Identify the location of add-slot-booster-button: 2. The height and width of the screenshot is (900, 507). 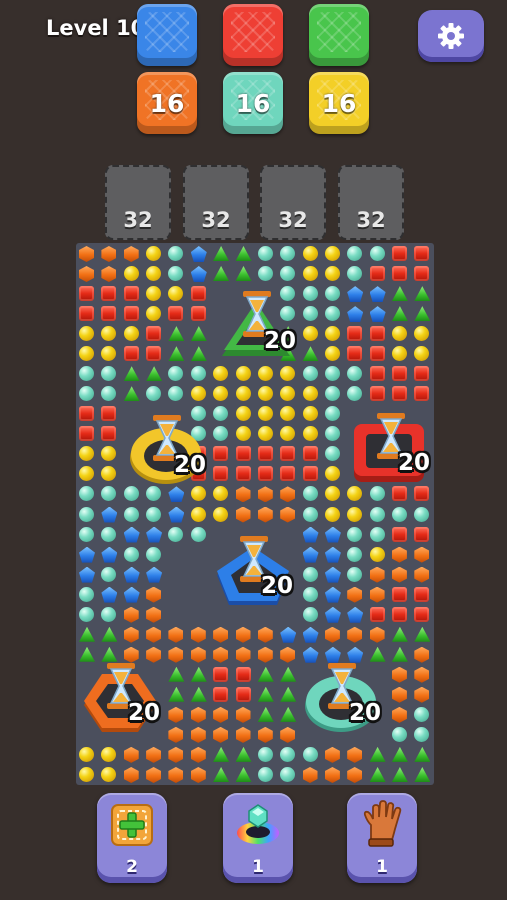
(132, 838).